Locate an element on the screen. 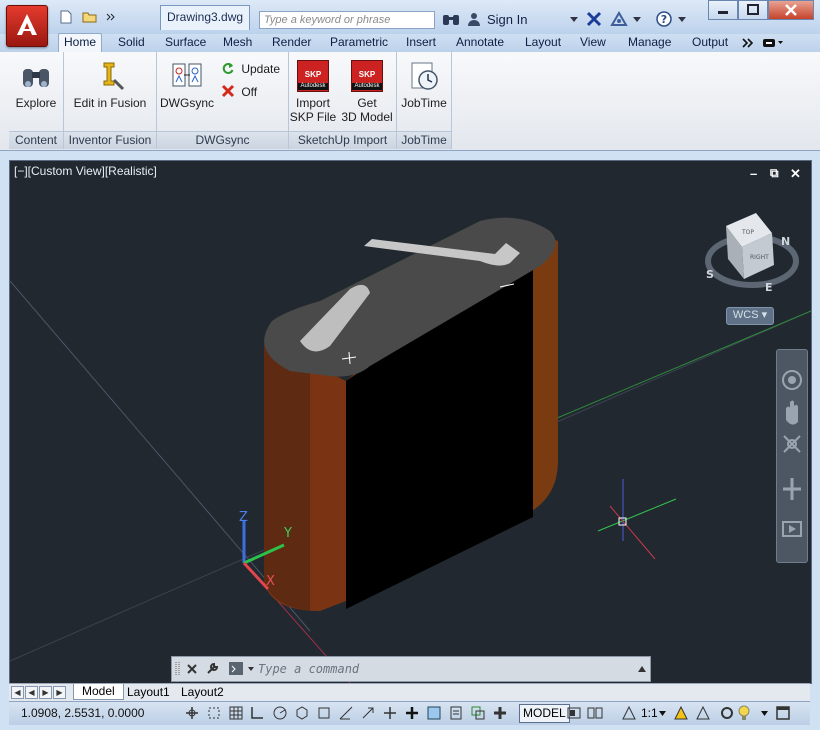 This screenshot has width=820, height=730. model-space-button: MODEL is located at coordinates (544, 713).